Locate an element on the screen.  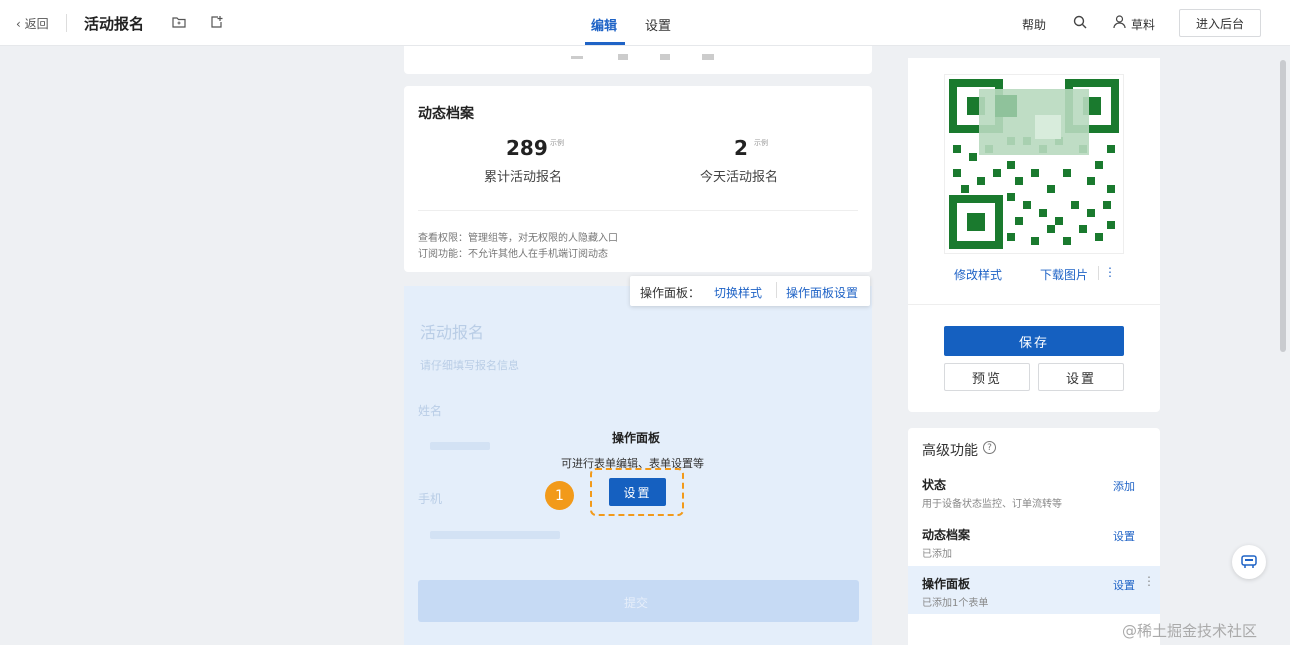
phone-input-placeholder is located at coordinates (495, 535).